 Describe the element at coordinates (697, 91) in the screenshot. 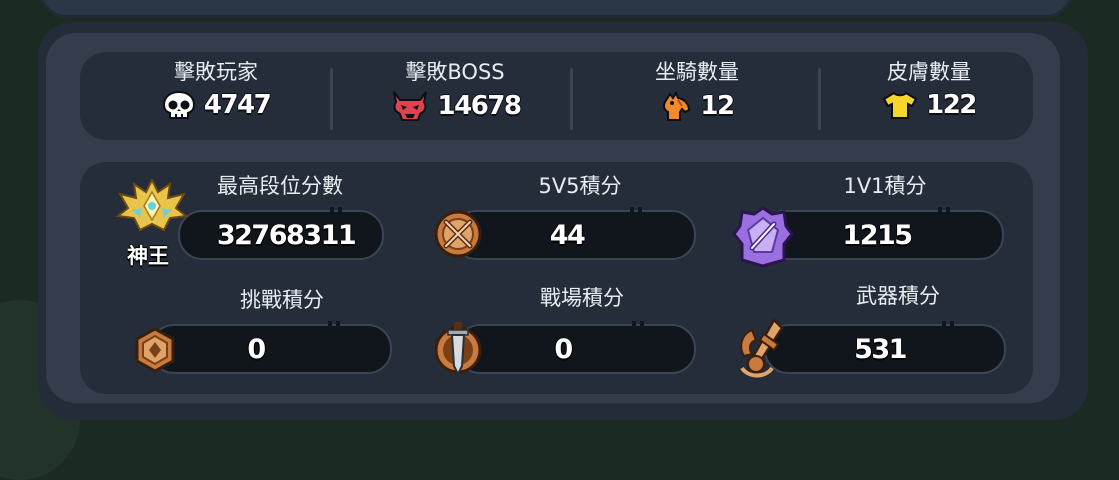

I see `stat-mounts: 坐騎數量 12` at that location.